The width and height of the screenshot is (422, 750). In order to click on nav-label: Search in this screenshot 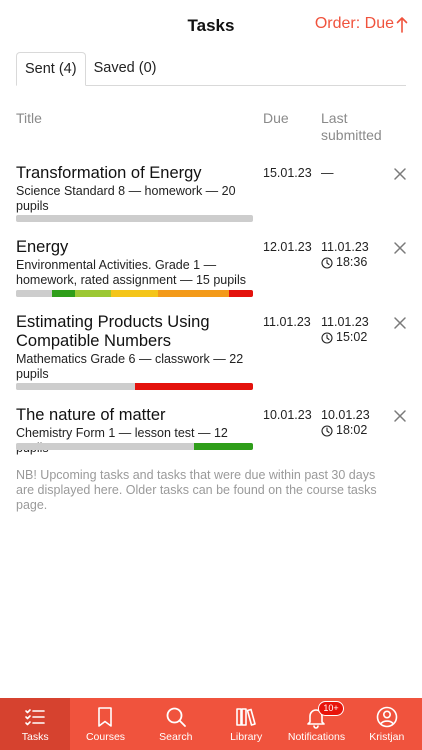, I will do `click(176, 737)`.